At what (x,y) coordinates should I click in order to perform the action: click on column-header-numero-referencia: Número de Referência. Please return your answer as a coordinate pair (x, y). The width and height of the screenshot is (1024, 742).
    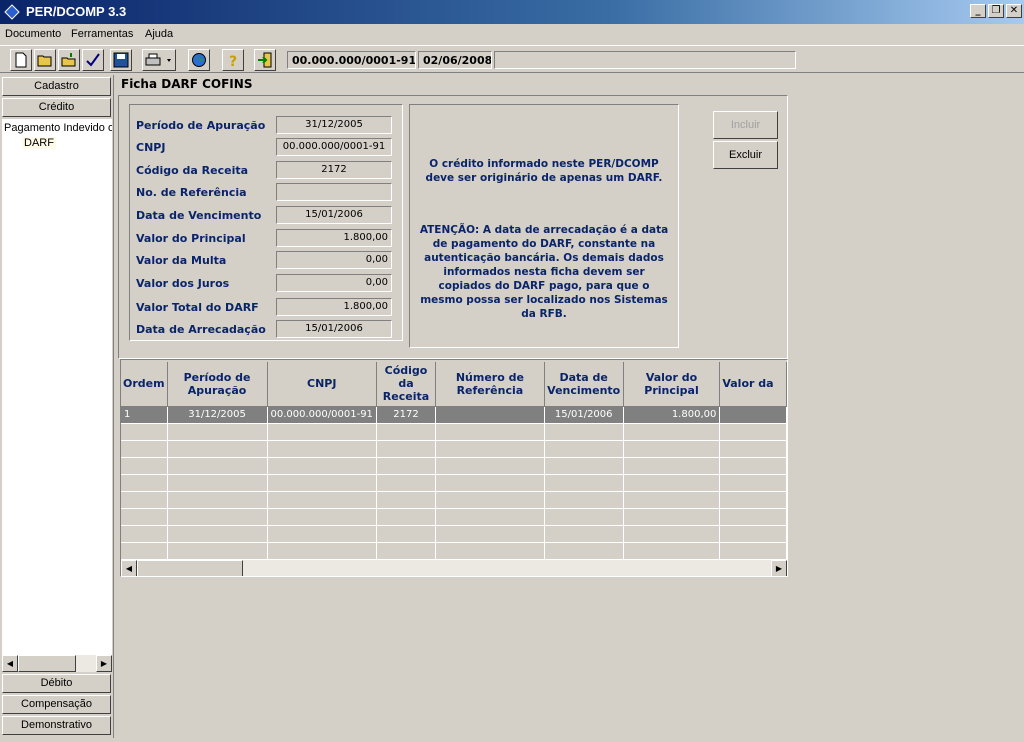
    Looking at the image, I should click on (490, 384).